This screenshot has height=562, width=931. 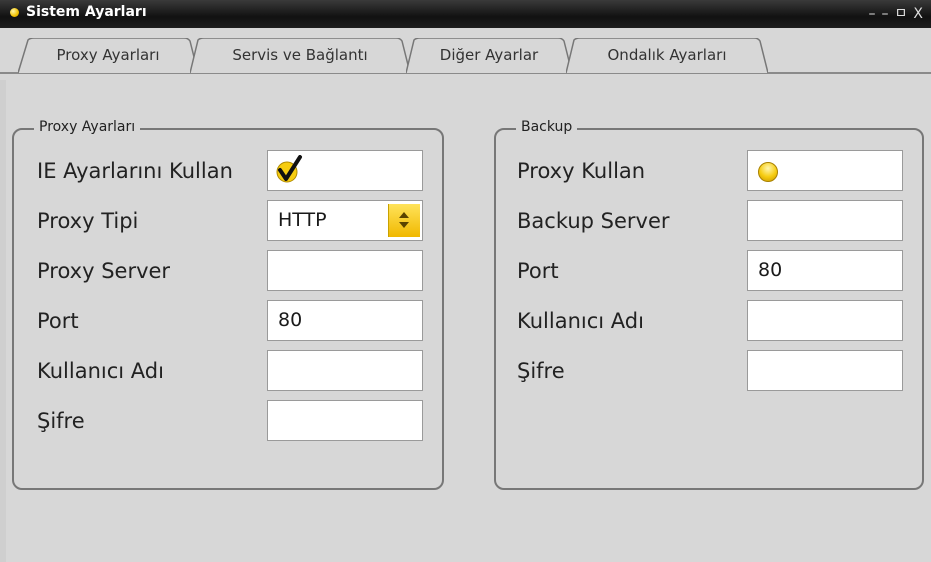 What do you see at coordinates (88, 221) in the screenshot?
I see `proxy-type-label: Proxy Tipi` at bounding box center [88, 221].